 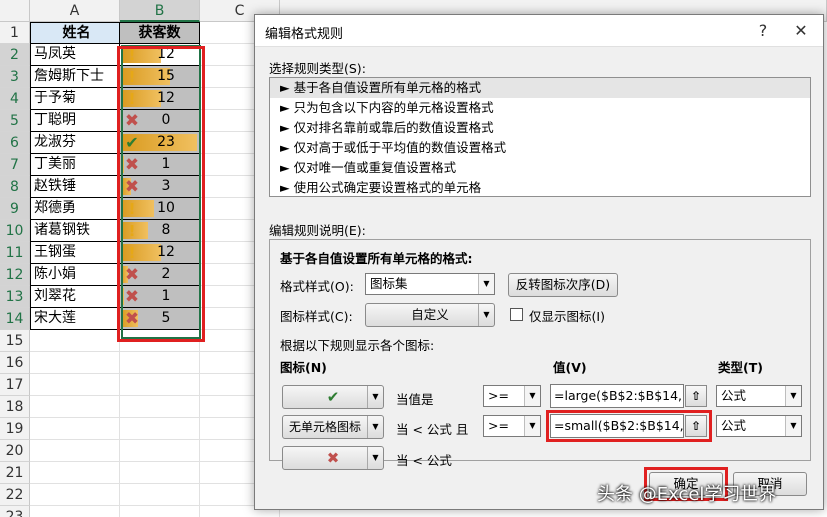 I want to click on row-header: 8, so click(x=15, y=187).